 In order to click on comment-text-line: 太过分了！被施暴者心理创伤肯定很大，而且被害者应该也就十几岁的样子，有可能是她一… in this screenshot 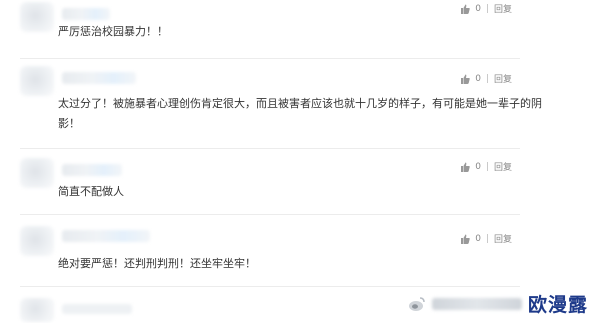, I will do `click(300, 103)`.